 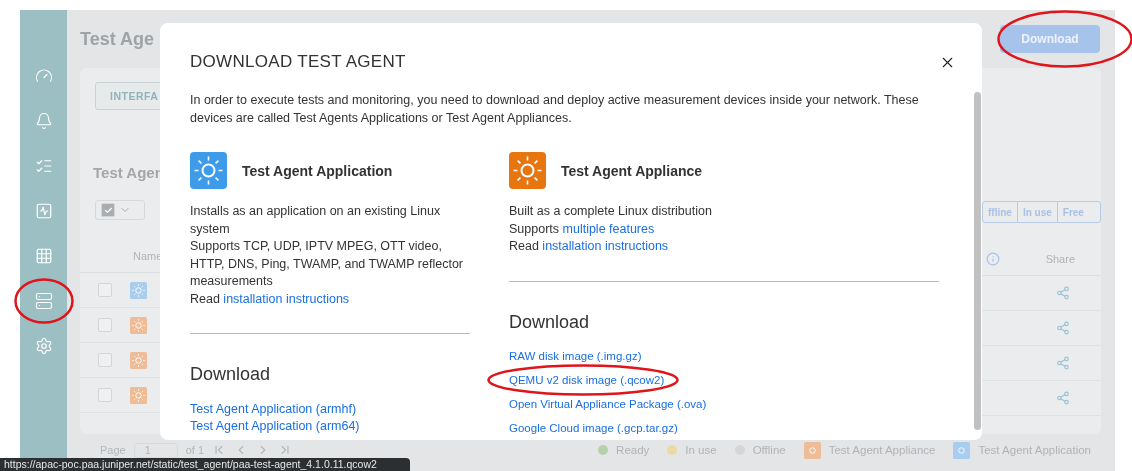 What do you see at coordinates (611, 211) in the screenshot?
I see `description-text: Built as a complete Linux distribution` at bounding box center [611, 211].